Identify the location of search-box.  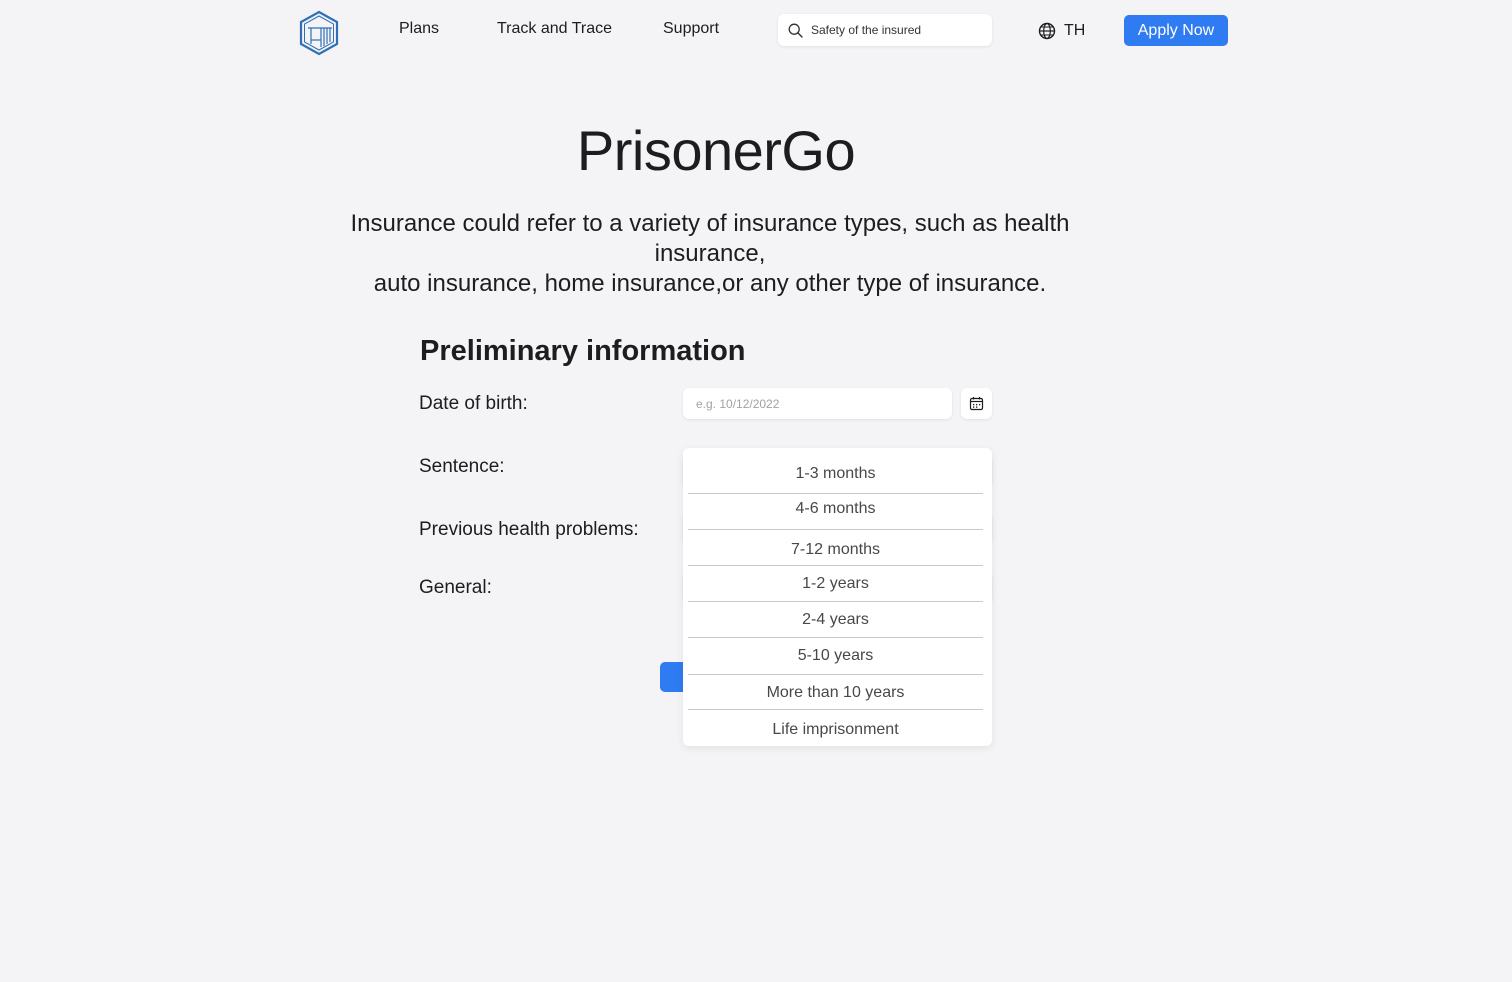
(885, 30).